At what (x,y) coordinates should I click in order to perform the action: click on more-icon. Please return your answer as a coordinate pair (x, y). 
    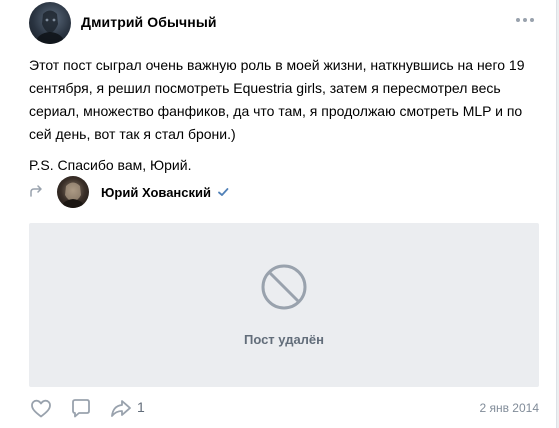
    Looking at the image, I should click on (525, 20).